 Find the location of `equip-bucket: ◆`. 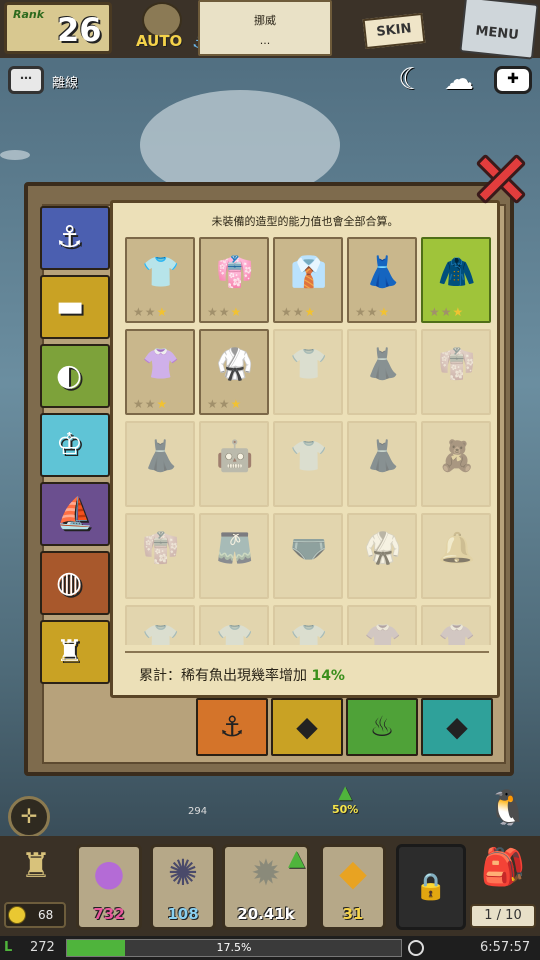

equip-bucket: ◆ is located at coordinates (307, 727).